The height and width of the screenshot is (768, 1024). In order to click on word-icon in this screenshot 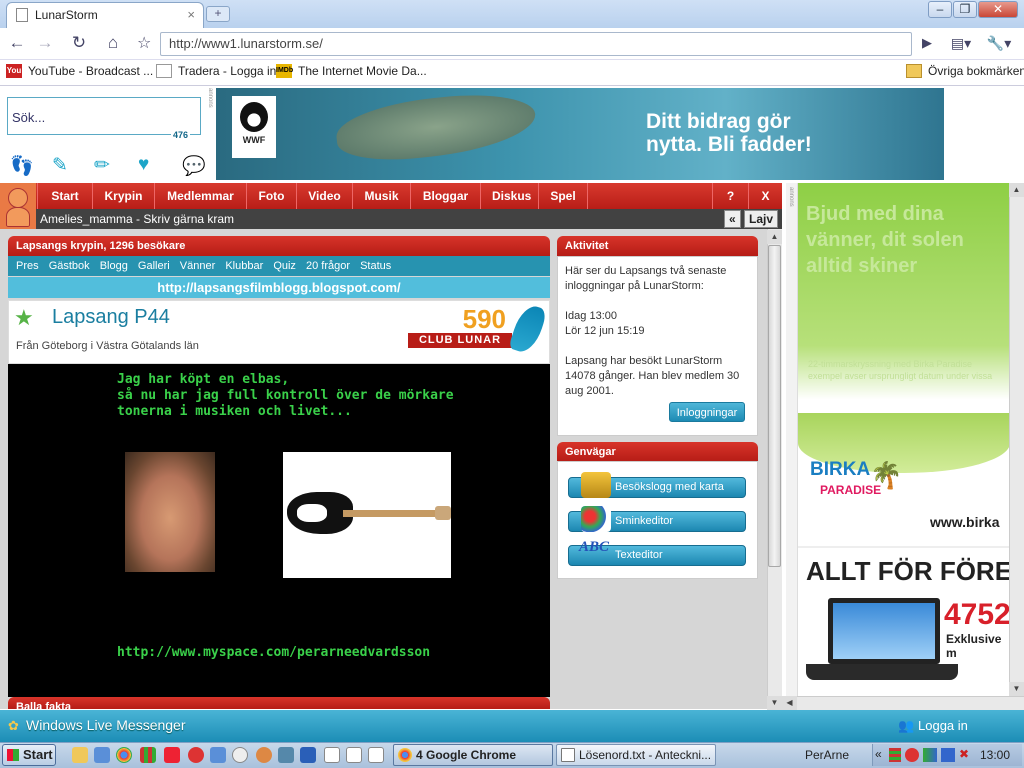, I will do `click(308, 755)`.